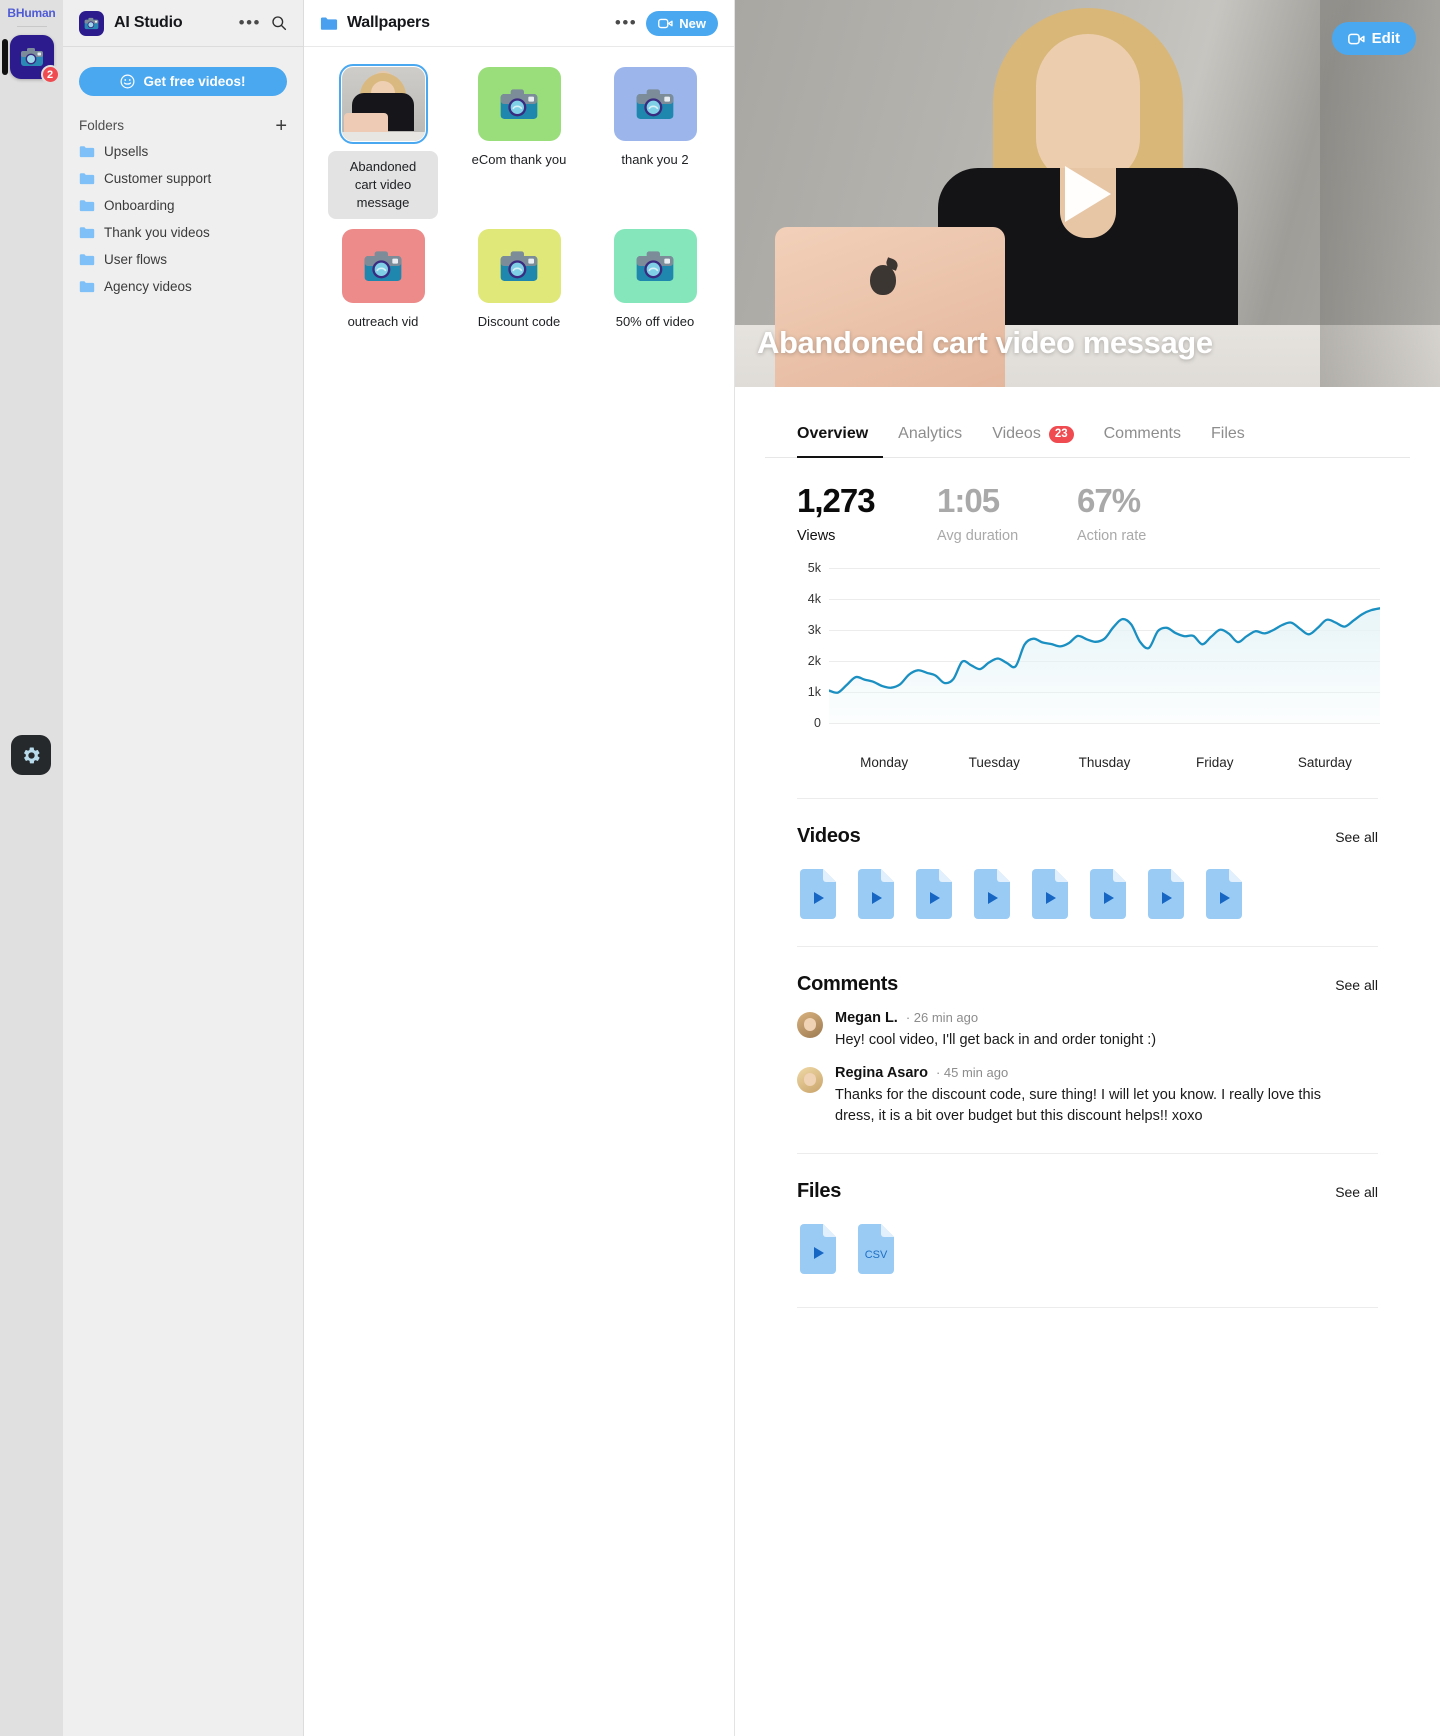  Describe the element at coordinates (655, 321) in the screenshot. I see `video-card-label: 50% off video` at that location.